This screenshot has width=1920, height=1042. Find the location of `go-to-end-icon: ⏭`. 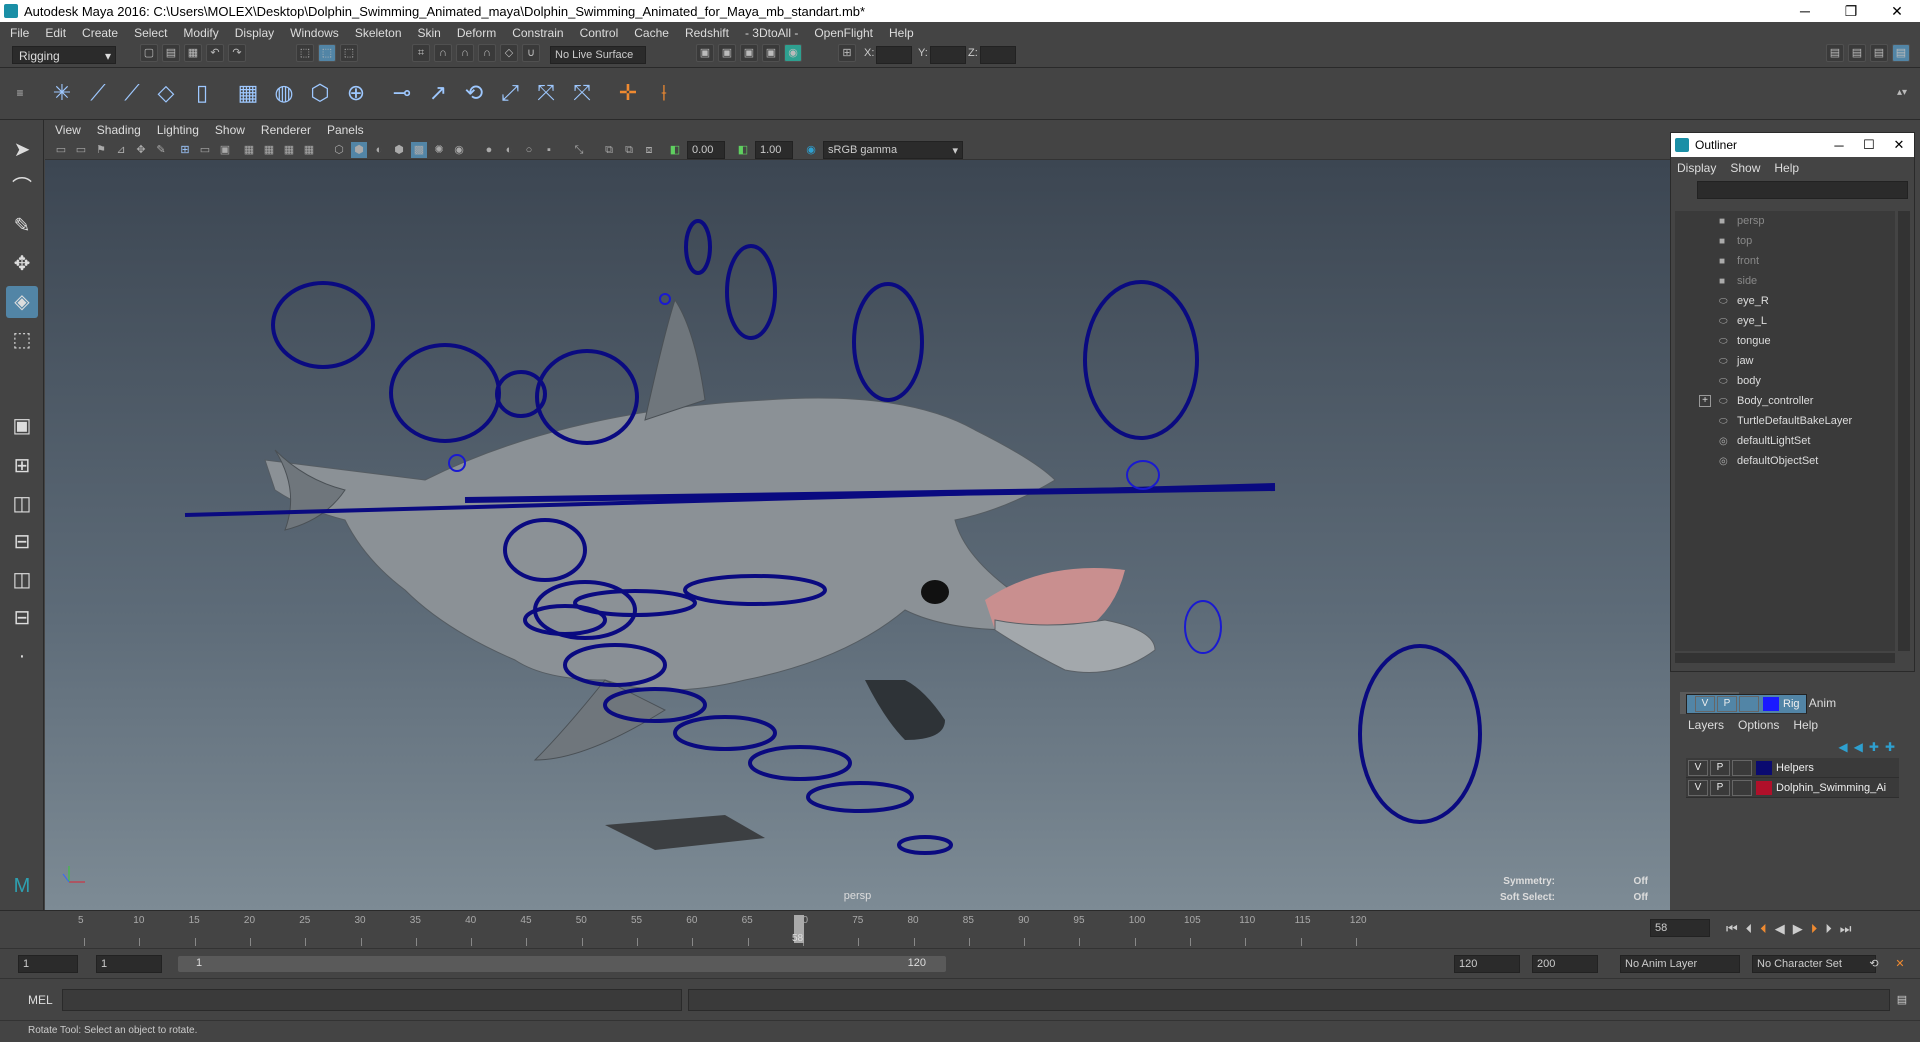

go-to-end-icon: ⏭ is located at coordinates (1846, 929).